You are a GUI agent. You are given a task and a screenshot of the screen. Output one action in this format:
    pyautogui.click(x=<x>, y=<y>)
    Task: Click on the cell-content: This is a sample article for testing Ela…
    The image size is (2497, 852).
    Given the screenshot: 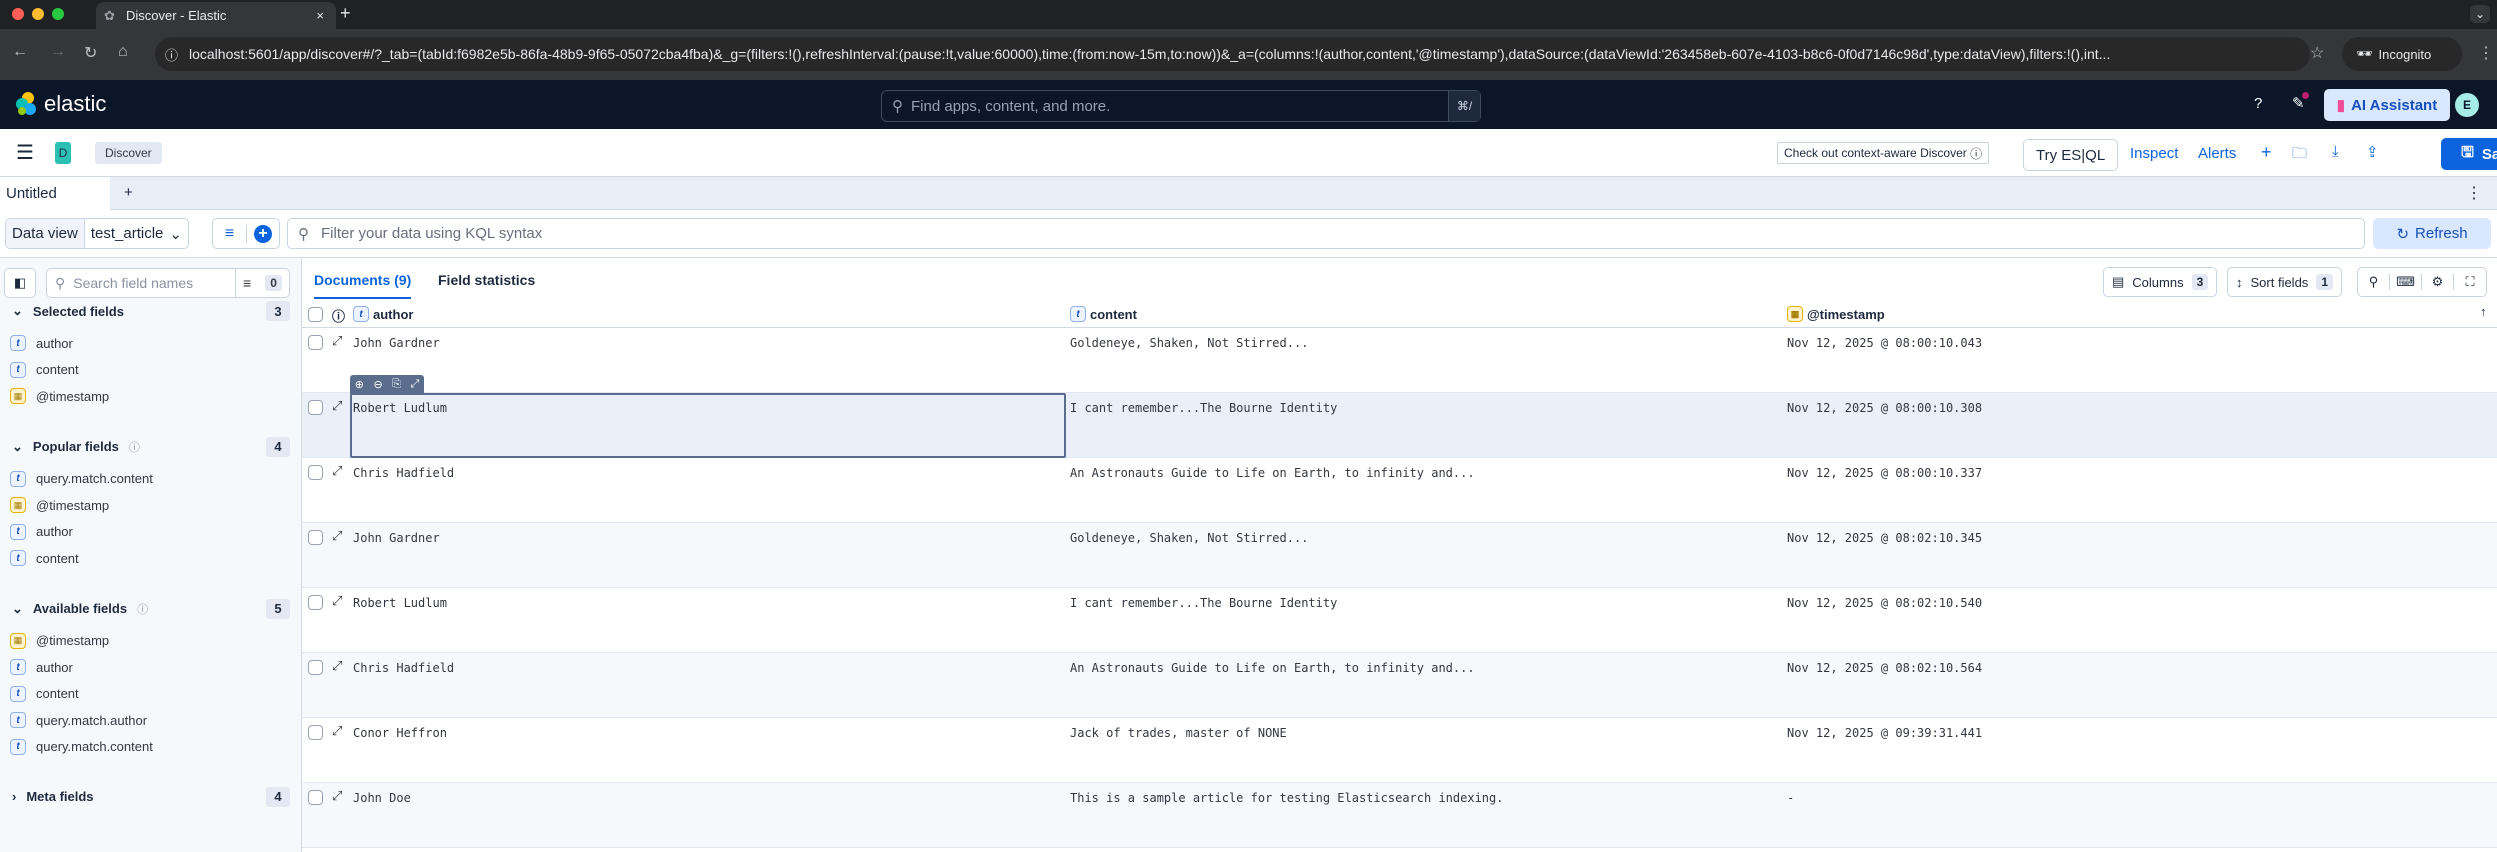 What is the action you would take?
    pyautogui.click(x=1286, y=798)
    